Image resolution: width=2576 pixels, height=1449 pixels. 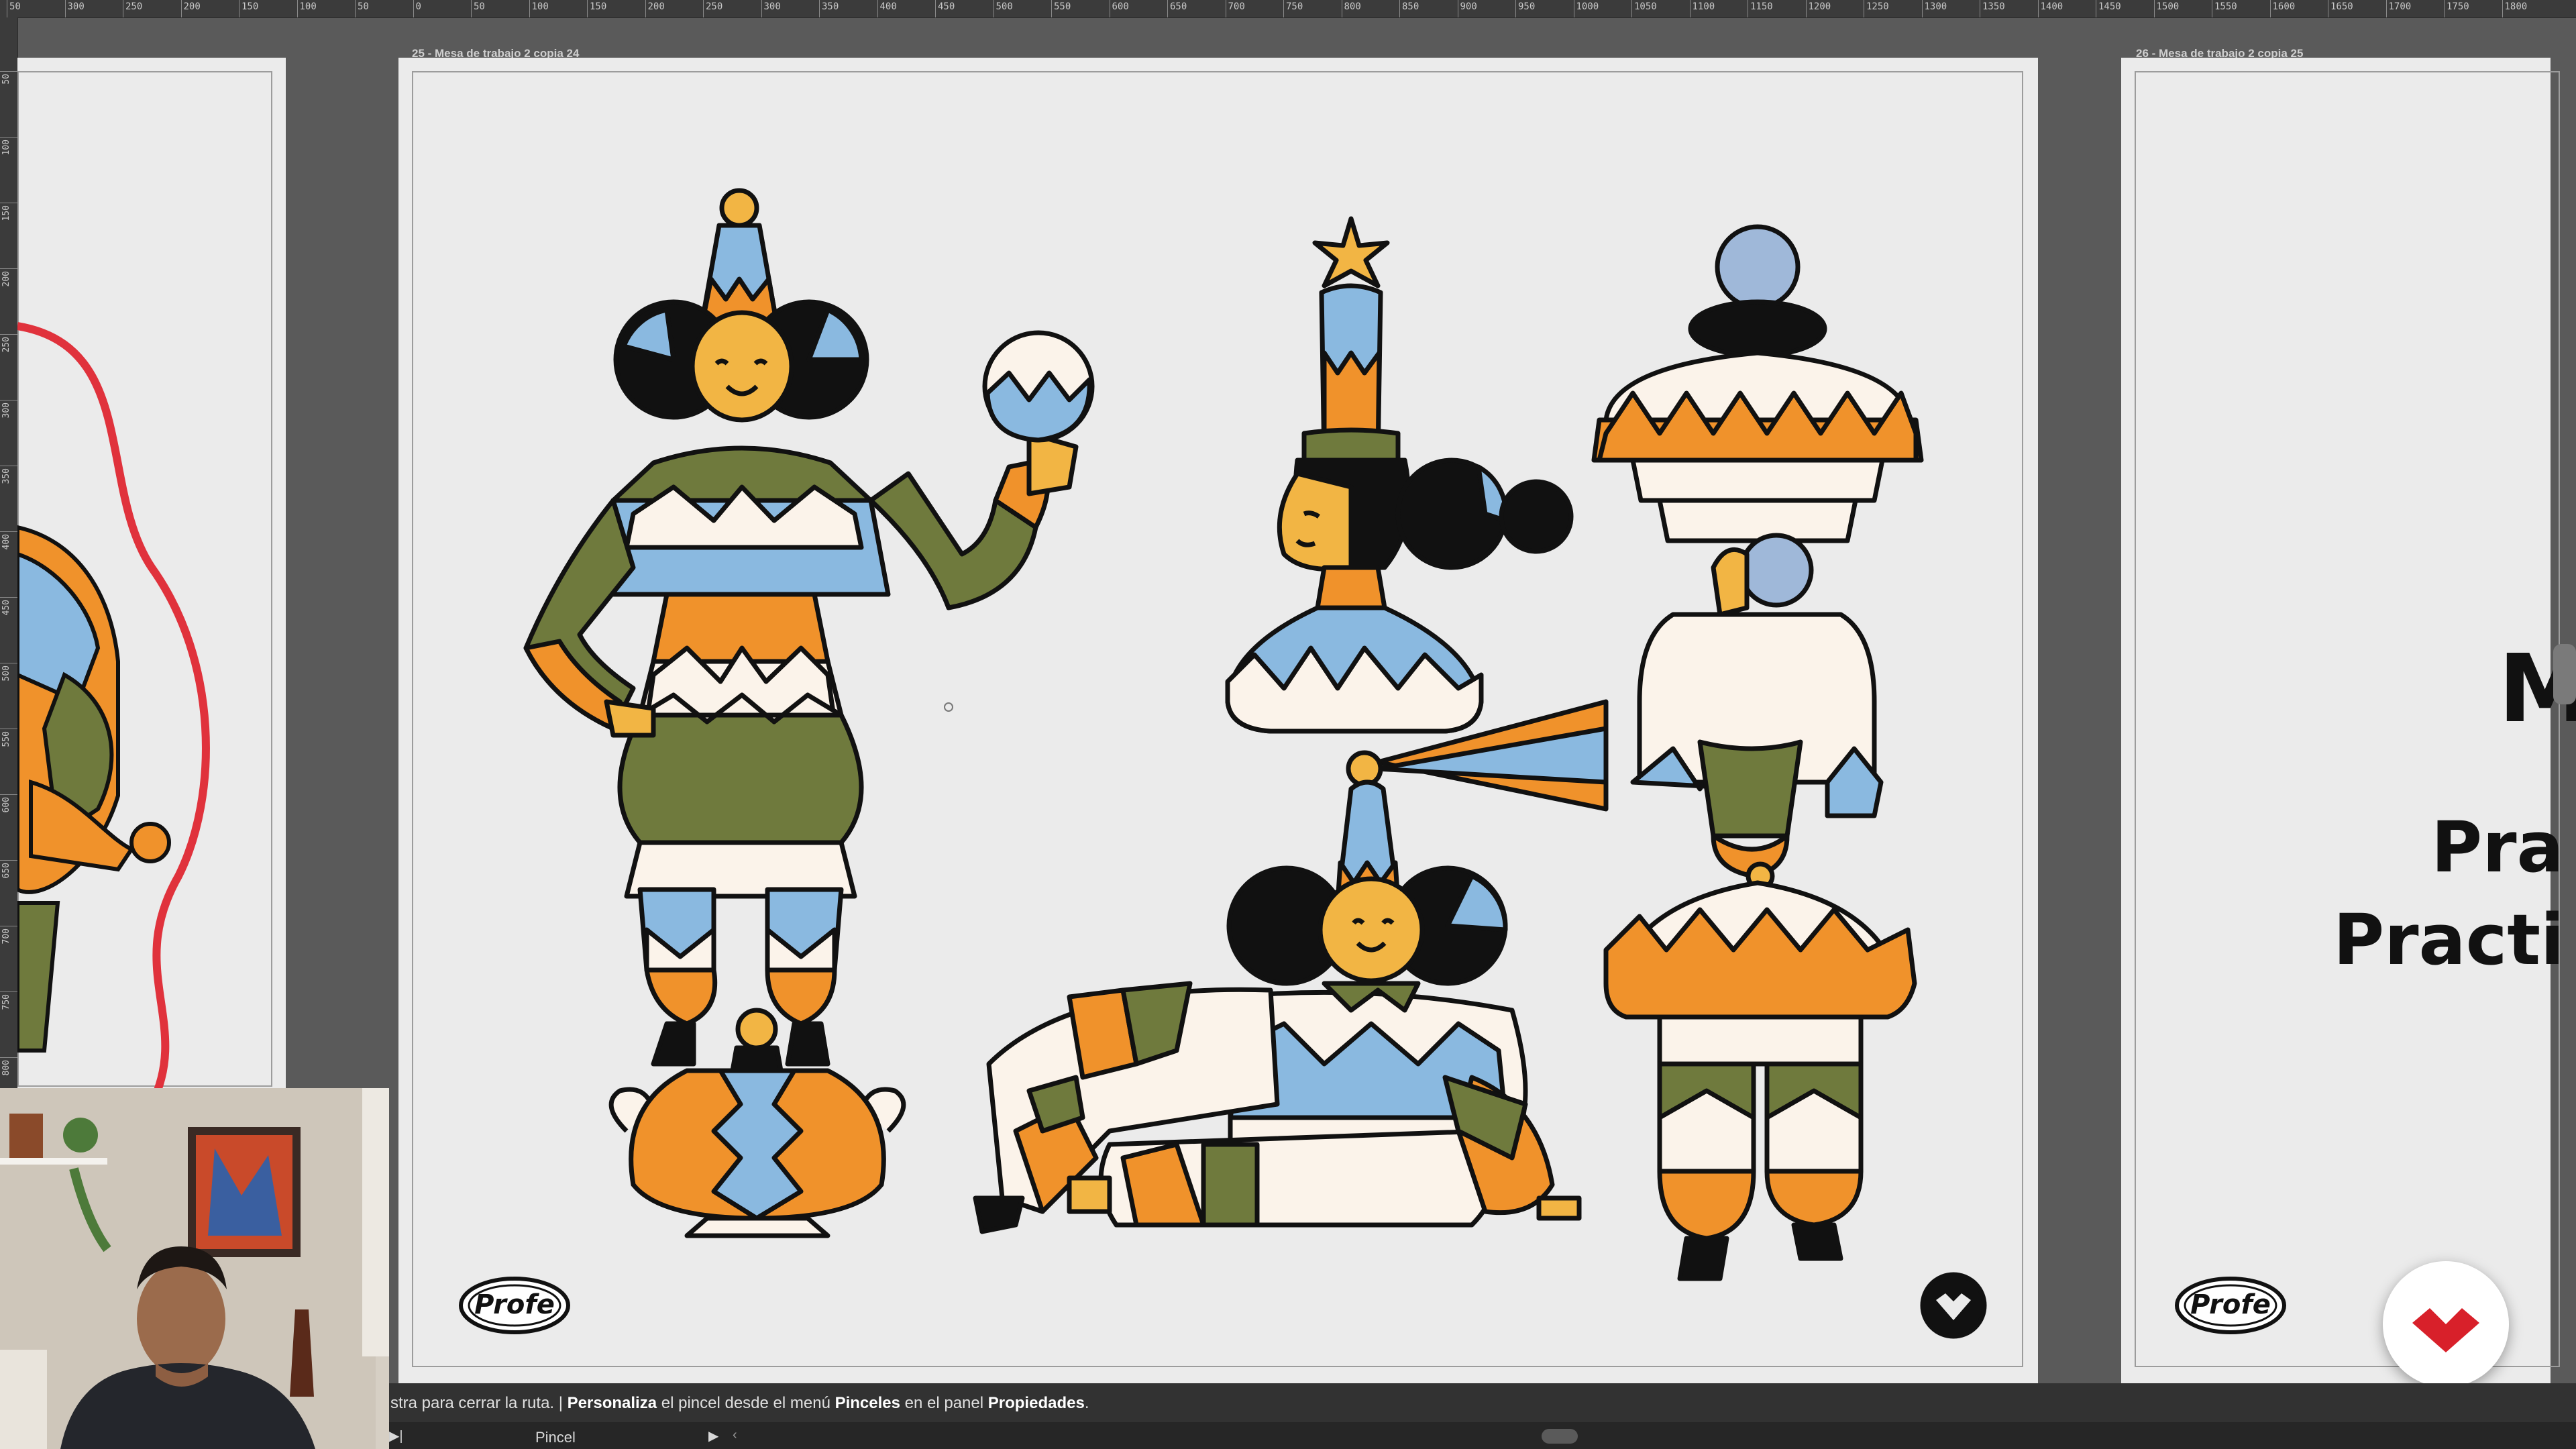 What do you see at coordinates (1468, 6) in the screenshot?
I see `ruler-tick-label: 900` at bounding box center [1468, 6].